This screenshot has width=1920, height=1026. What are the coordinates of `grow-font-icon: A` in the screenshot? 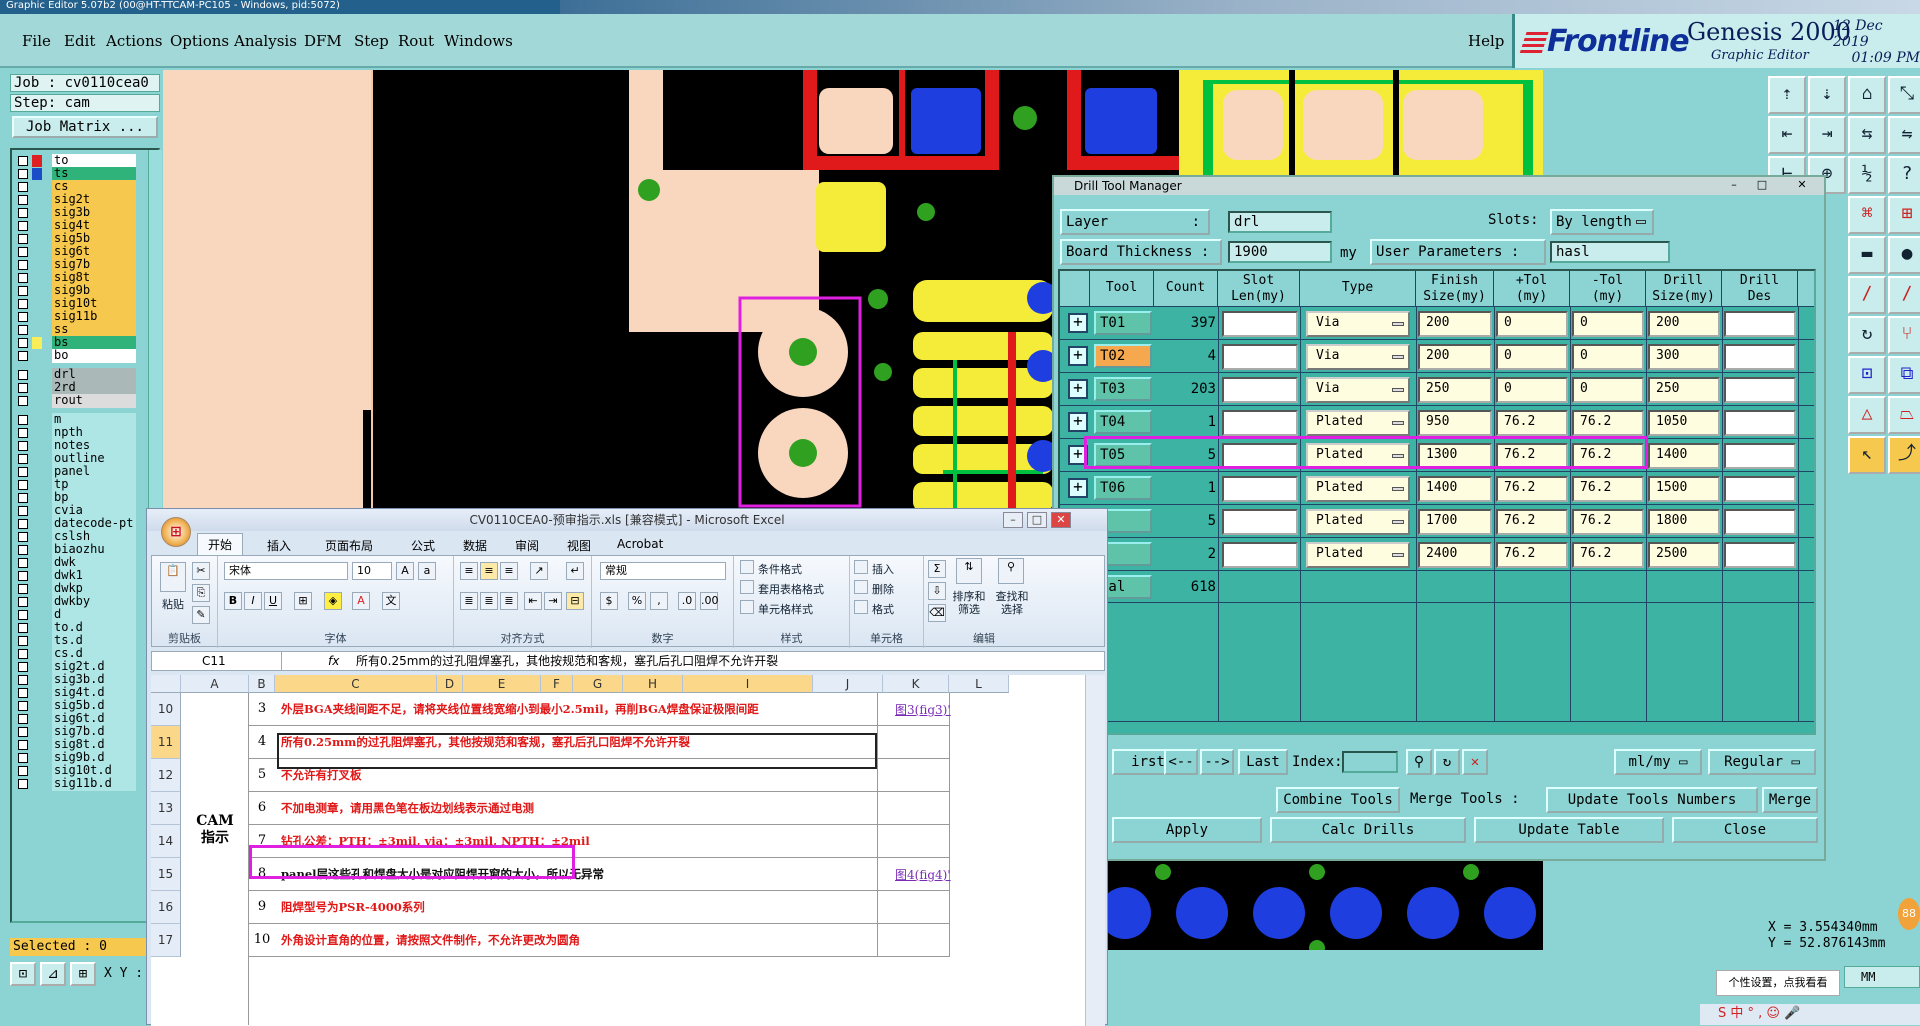 It's located at (405, 571).